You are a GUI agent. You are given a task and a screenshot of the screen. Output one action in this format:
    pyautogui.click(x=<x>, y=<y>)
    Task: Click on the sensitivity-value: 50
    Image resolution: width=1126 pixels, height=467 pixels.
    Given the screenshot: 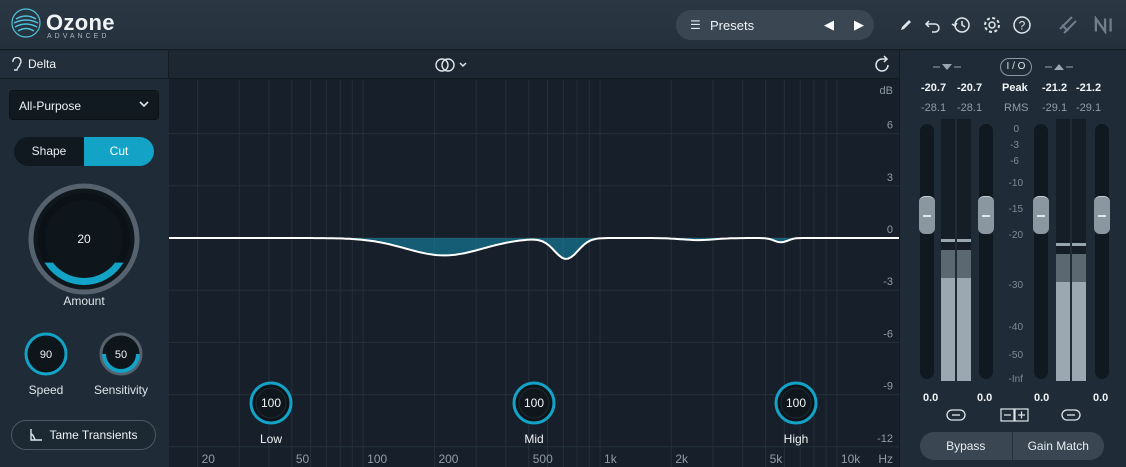 What is the action you would take?
    pyautogui.click(x=121, y=355)
    